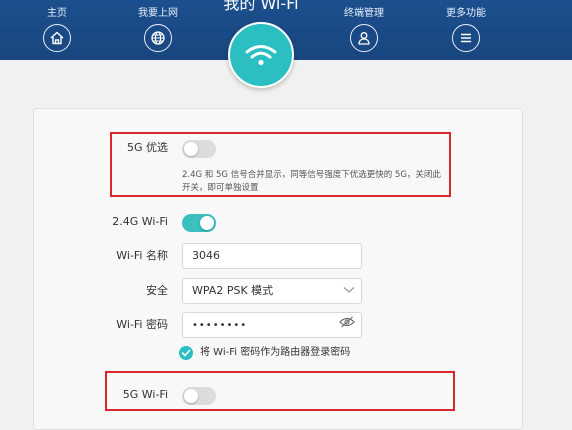  Describe the element at coordinates (347, 325) in the screenshot. I see `eye-slash-icon` at that location.